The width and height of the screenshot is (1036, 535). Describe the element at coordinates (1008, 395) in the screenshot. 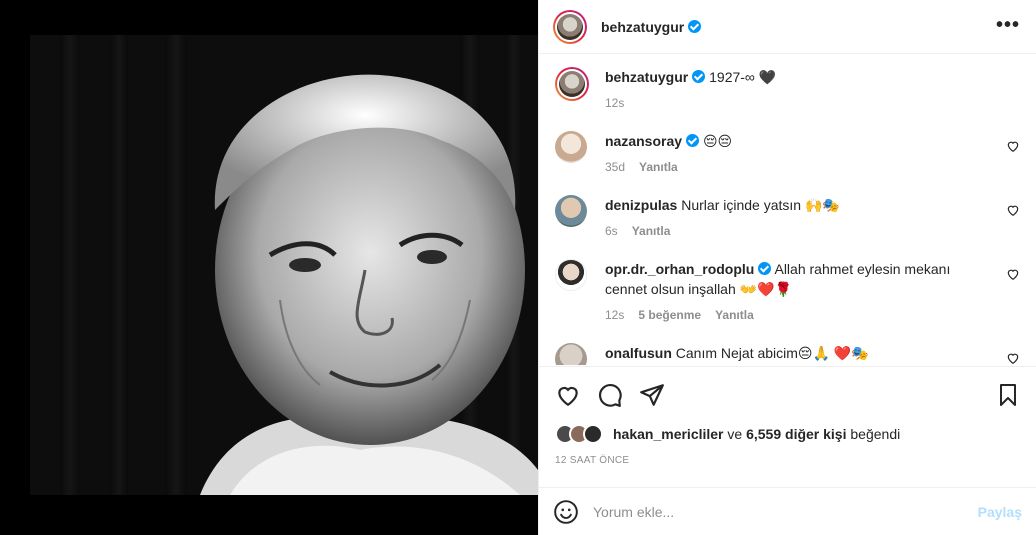

I see `bookmark-icon` at that location.